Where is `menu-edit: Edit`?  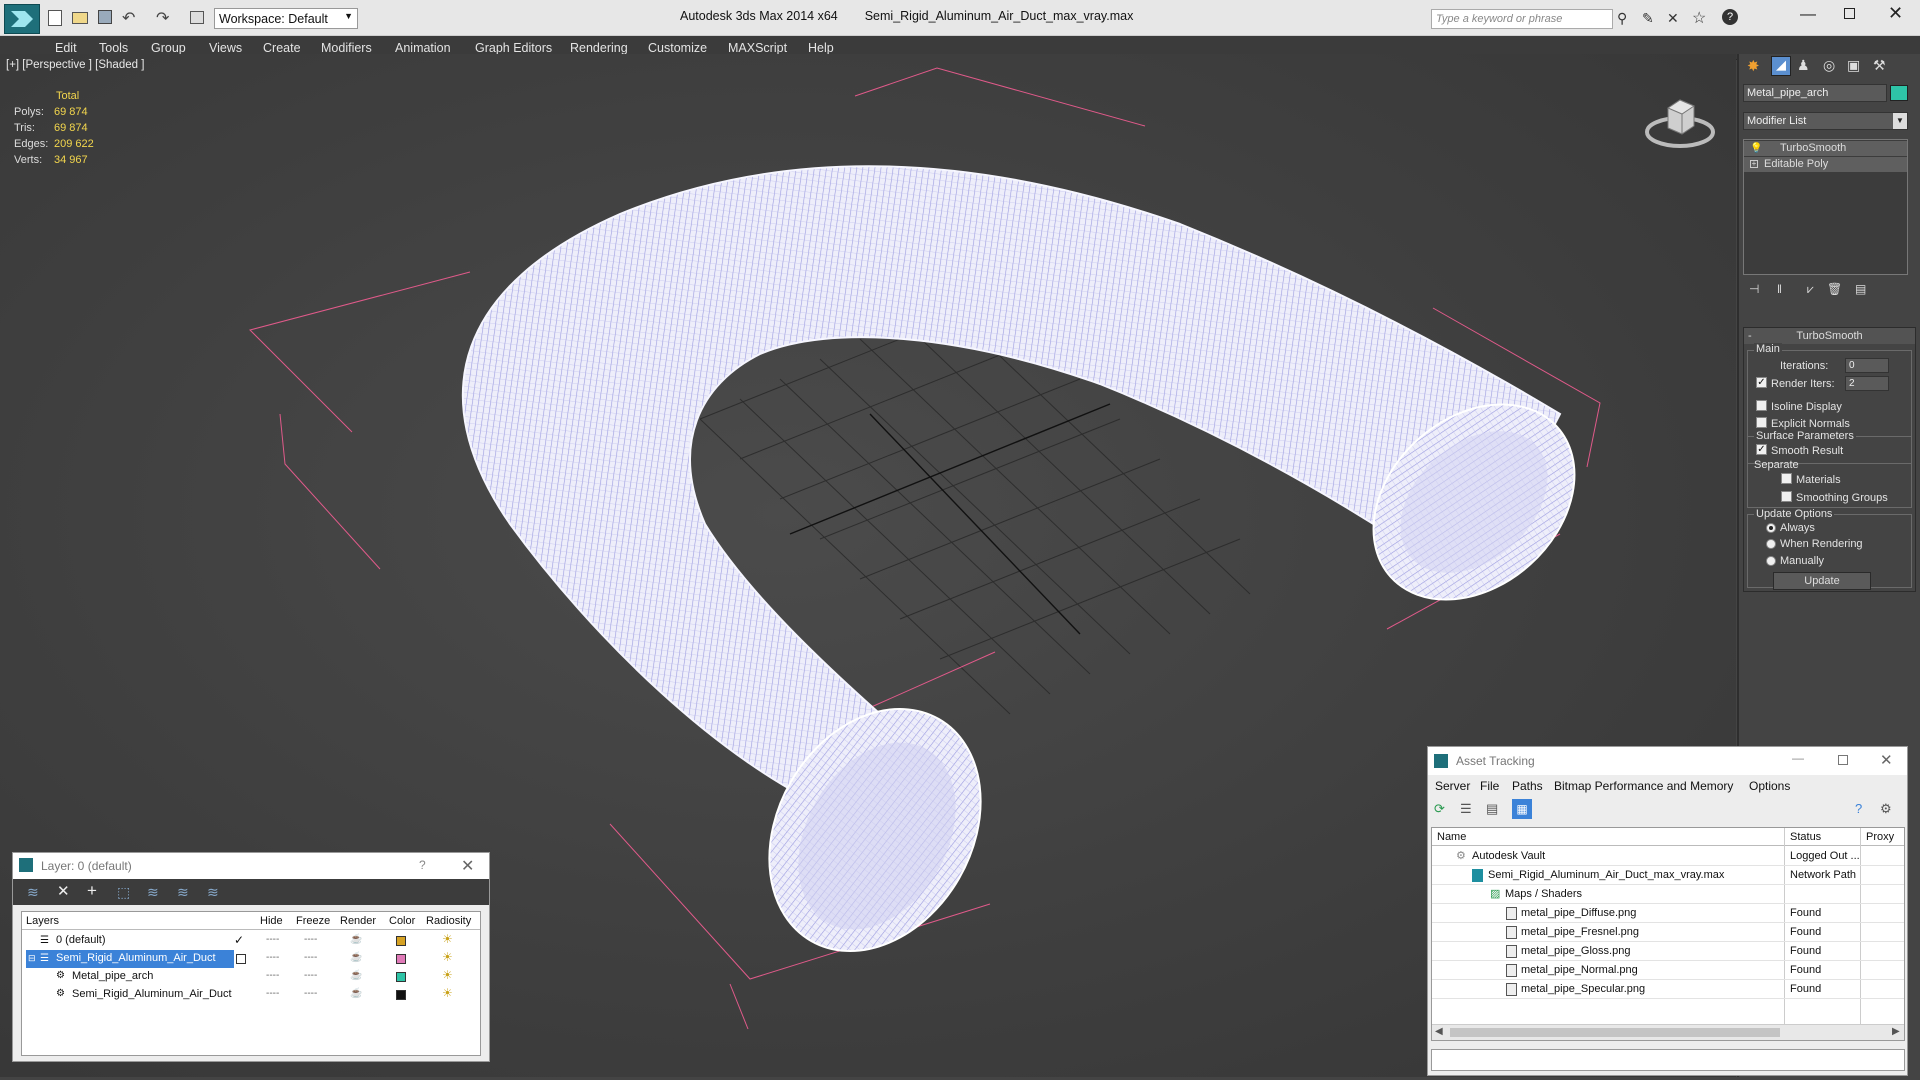
menu-edit: Edit is located at coordinates (66, 48).